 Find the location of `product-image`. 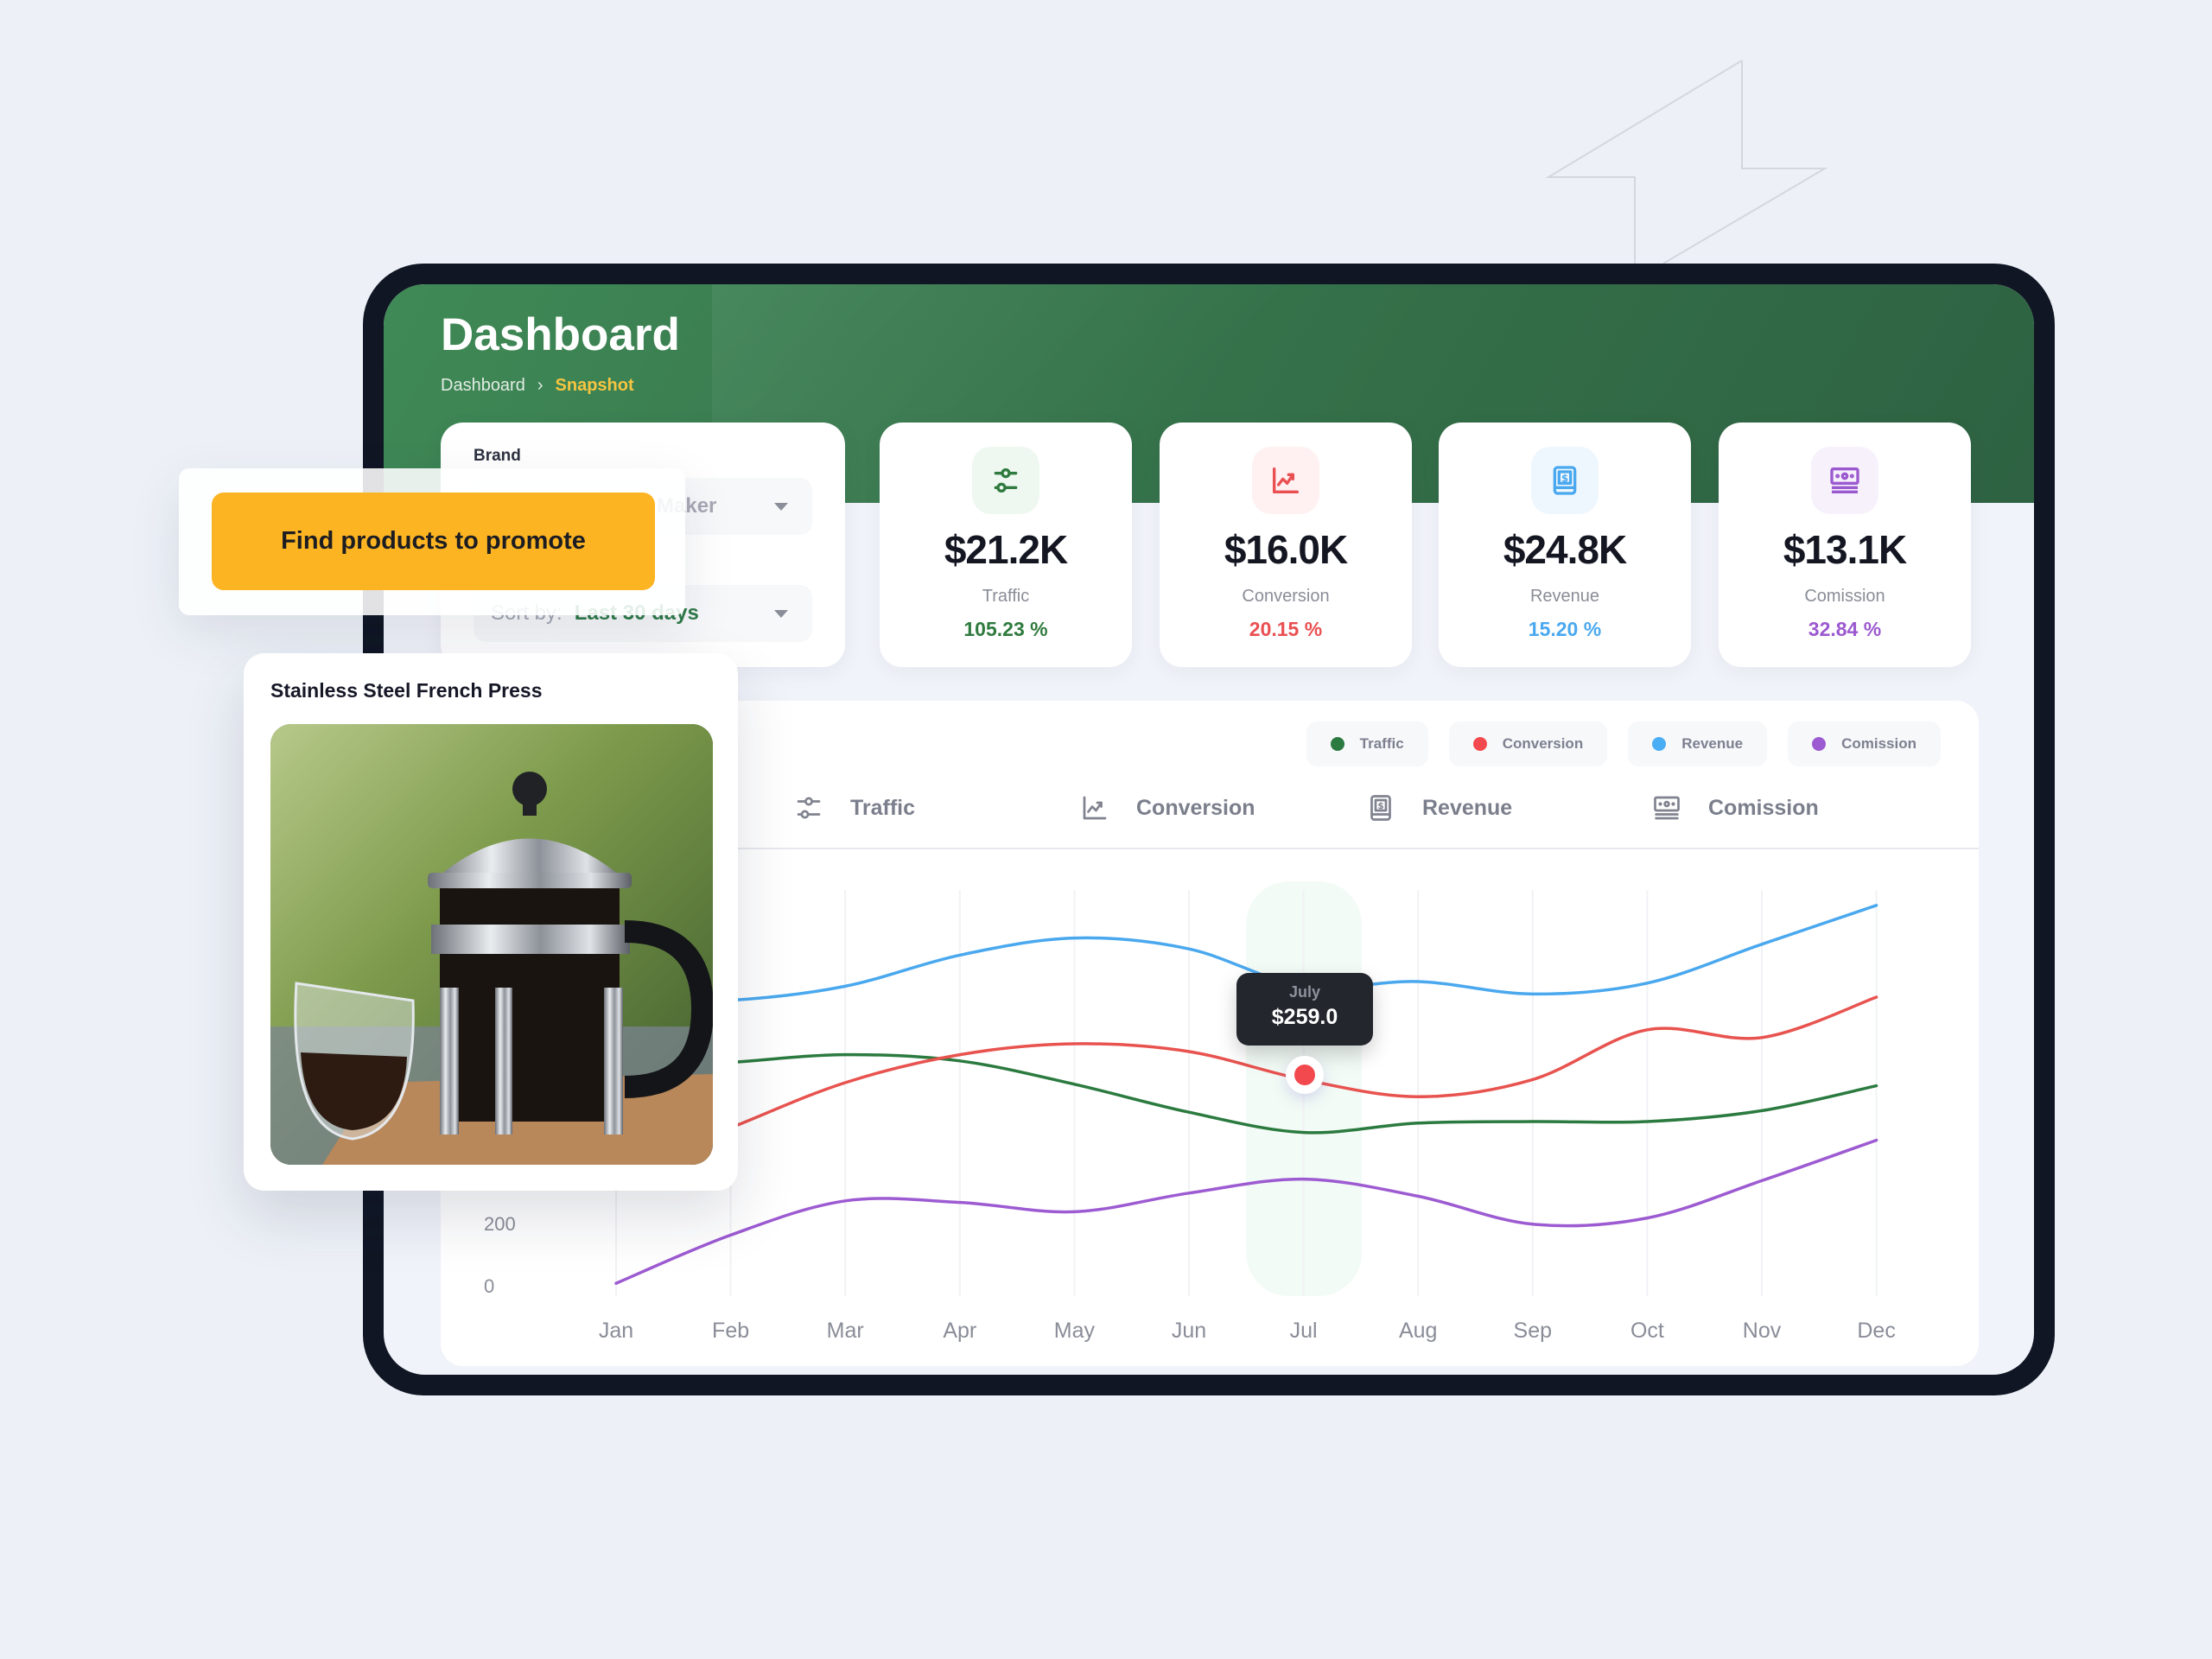

product-image is located at coordinates (491, 944).